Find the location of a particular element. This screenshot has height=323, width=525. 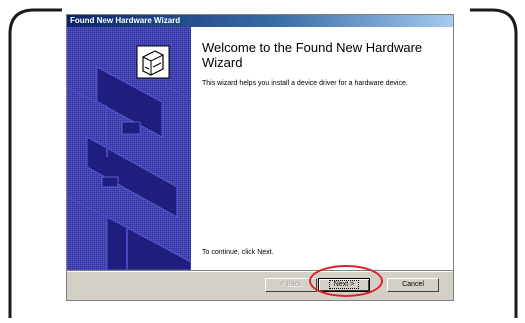

hardware-card-icon is located at coordinates (153, 62).